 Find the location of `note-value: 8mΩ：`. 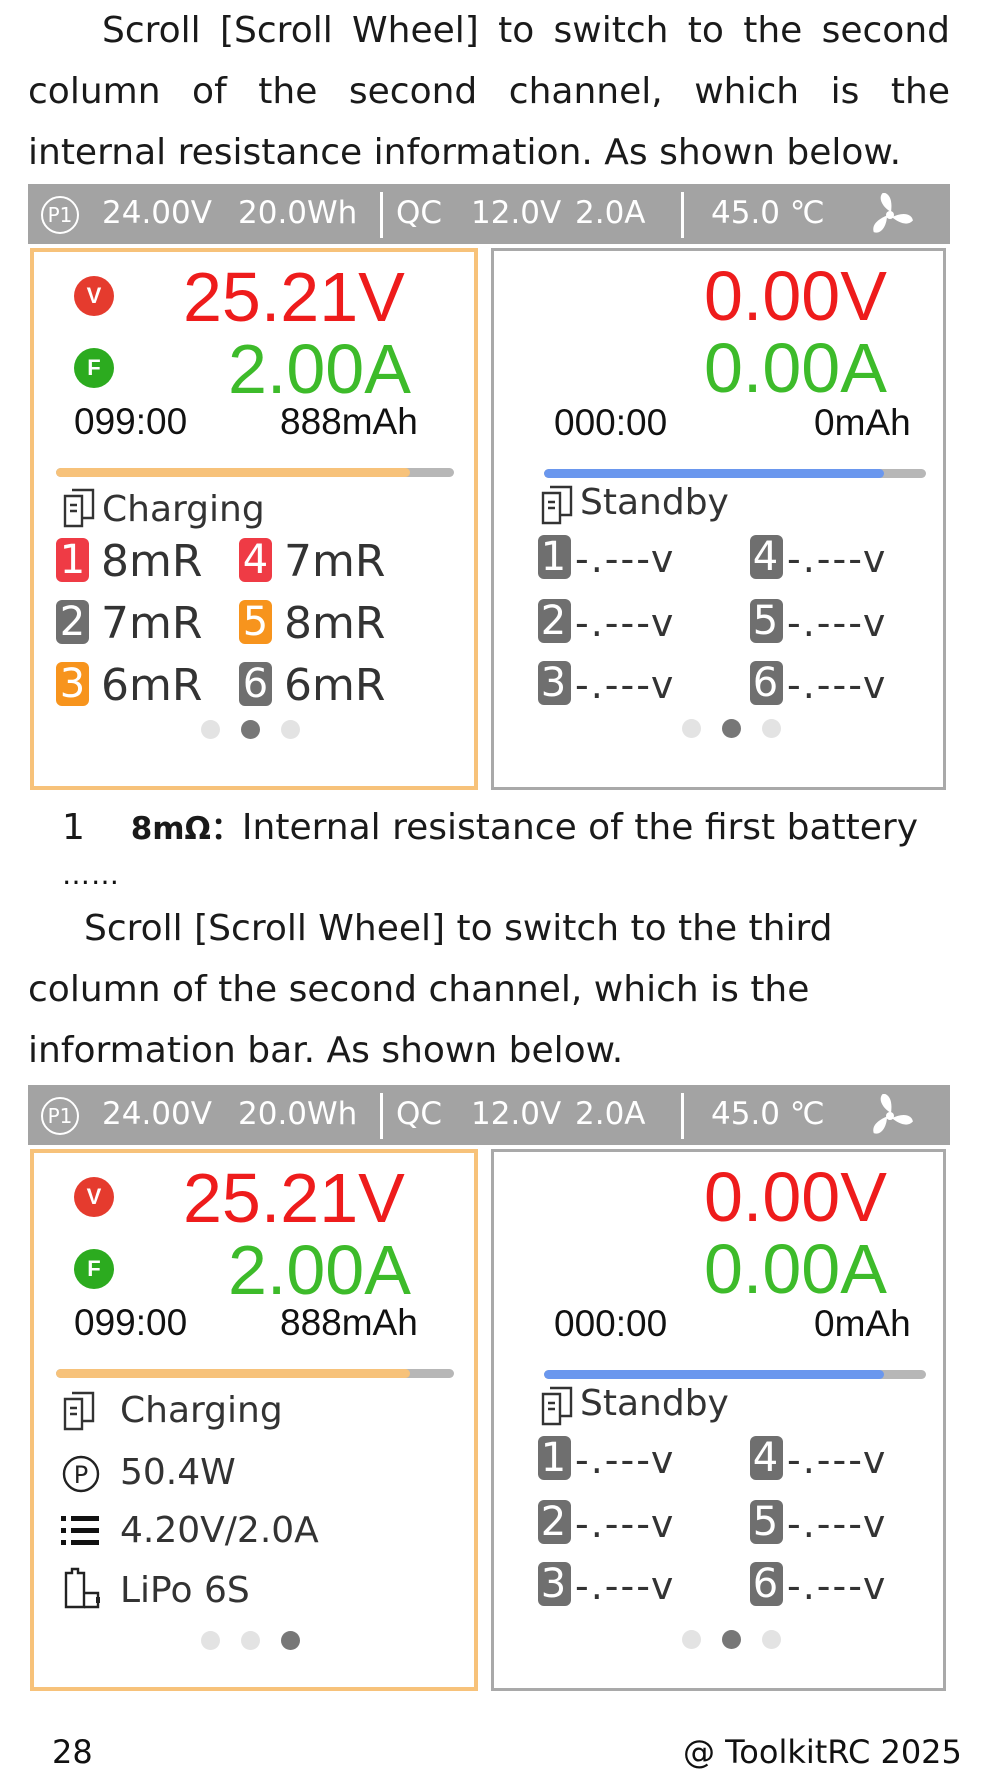

note-value: 8mΩ： is located at coordinates (186, 829).